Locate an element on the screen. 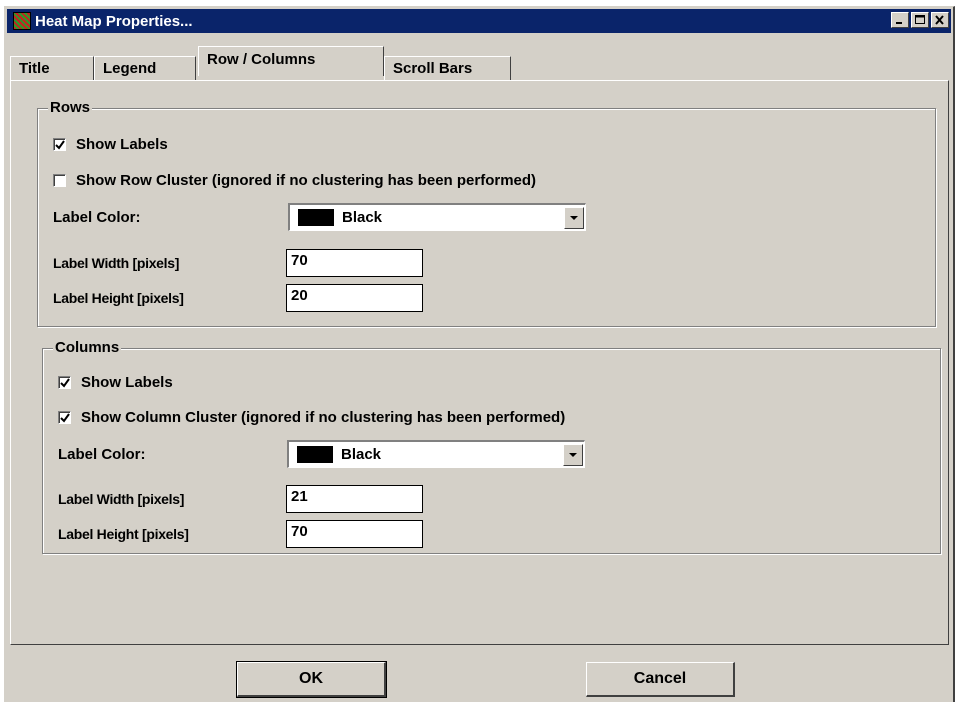 Image resolution: width=957 pixels, height=702 pixels. heatmap-icon is located at coordinates (22, 21).